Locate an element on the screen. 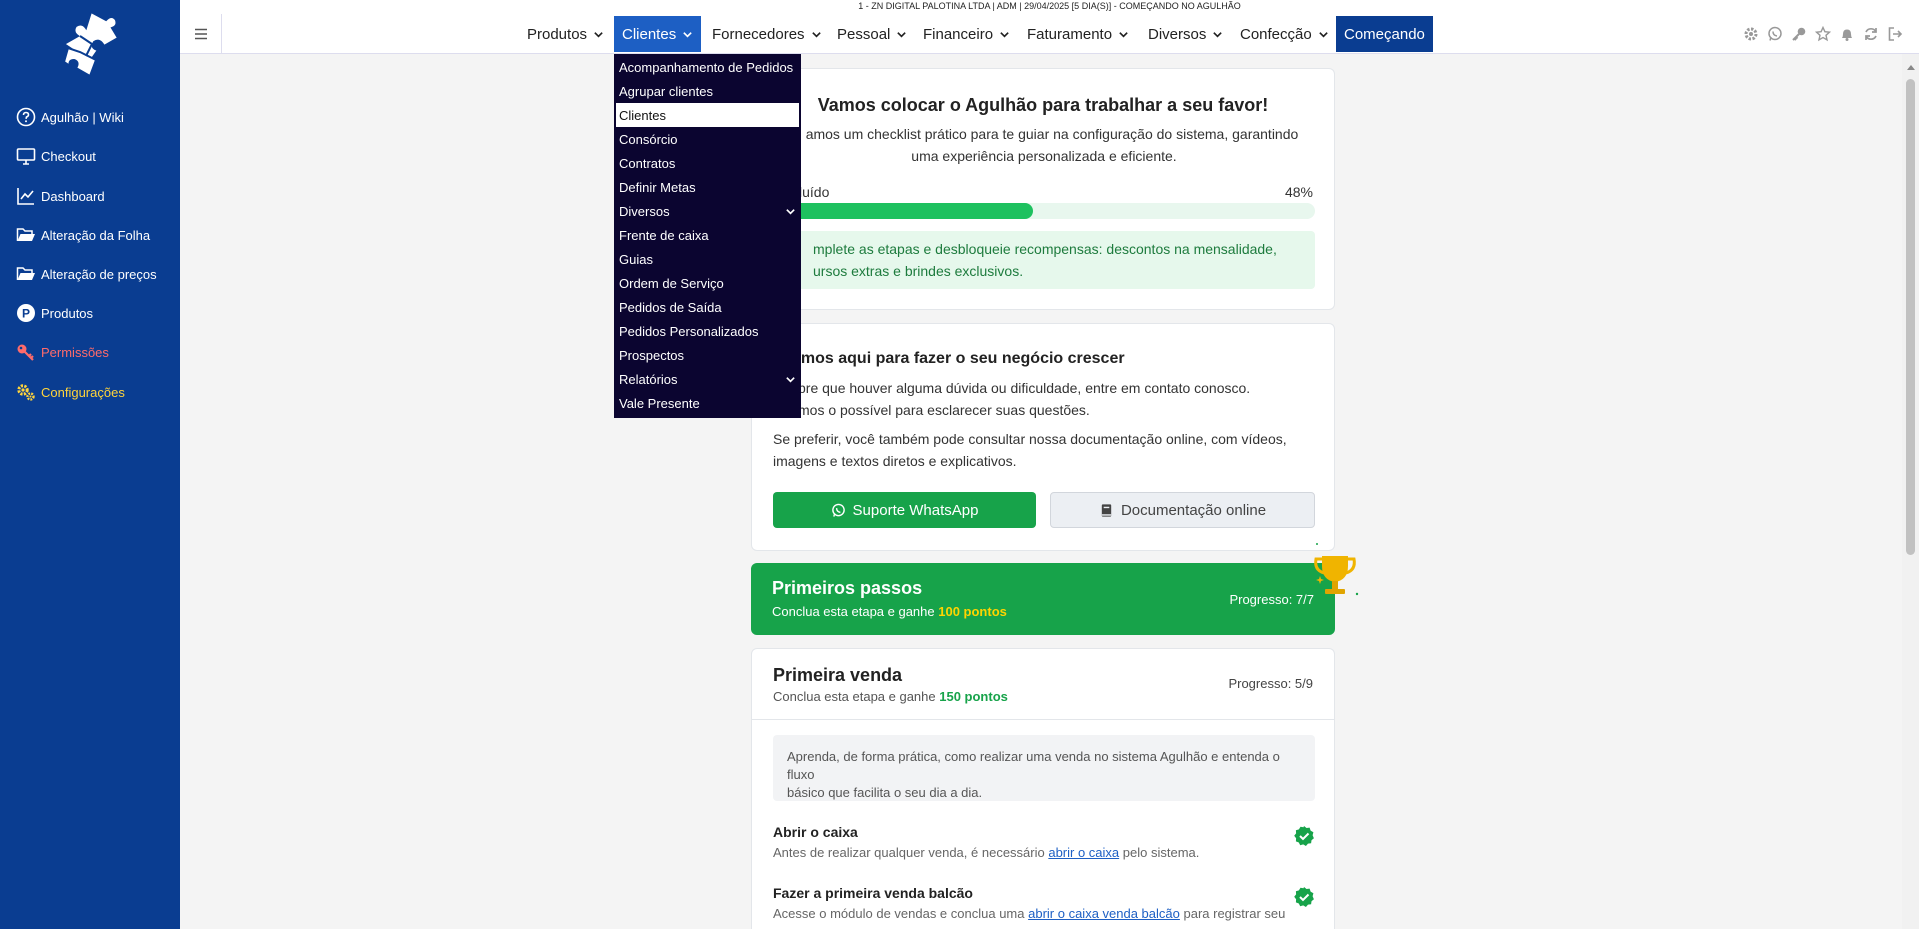  abrir-caixa-link: abrir o caixa is located at coordinates (1083, 852).